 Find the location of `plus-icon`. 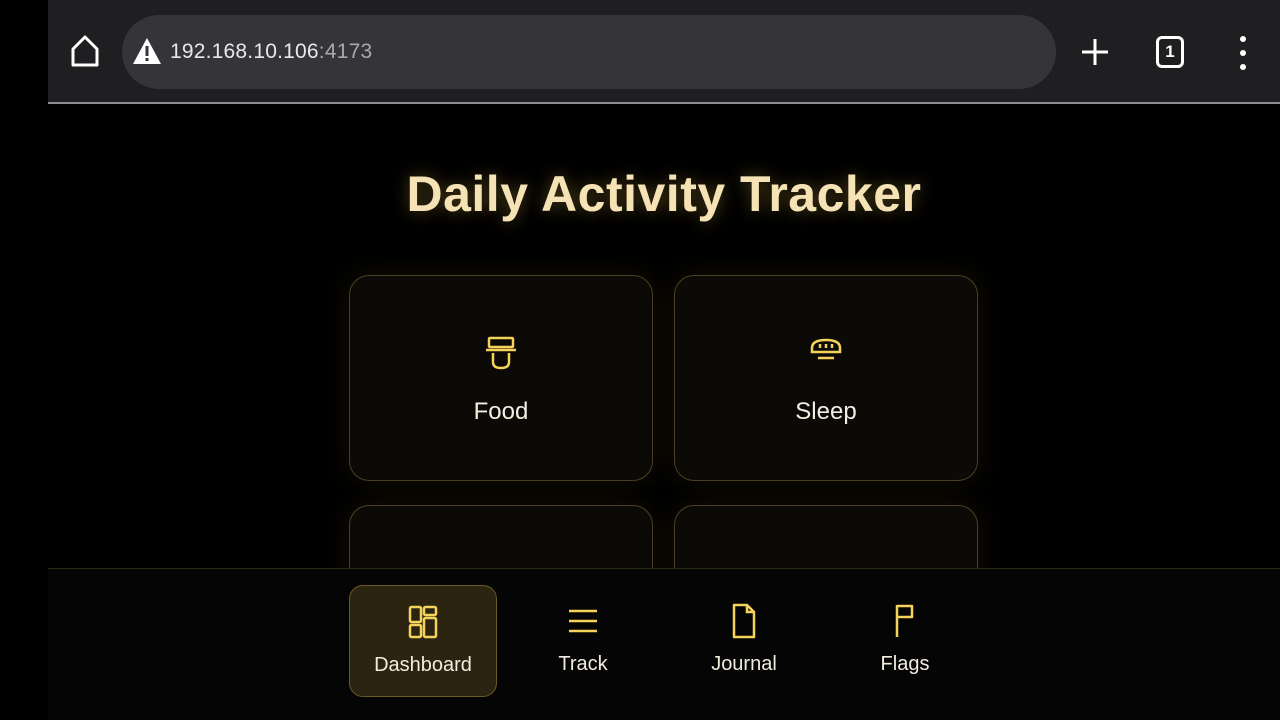

plus-icon is located at coordinates (1095, 52).